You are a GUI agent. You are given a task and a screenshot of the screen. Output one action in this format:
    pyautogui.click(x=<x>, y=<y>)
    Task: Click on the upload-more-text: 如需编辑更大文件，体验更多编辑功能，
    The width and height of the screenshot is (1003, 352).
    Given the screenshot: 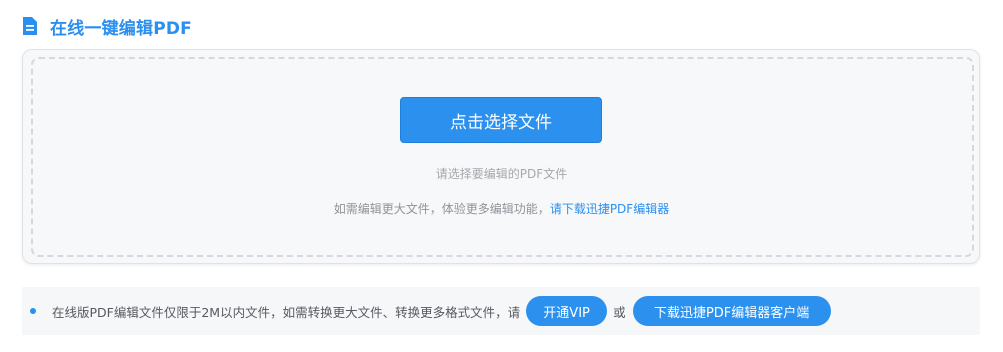 What is the action you would take?
    pyautogui.click(x=441, y=209)
    